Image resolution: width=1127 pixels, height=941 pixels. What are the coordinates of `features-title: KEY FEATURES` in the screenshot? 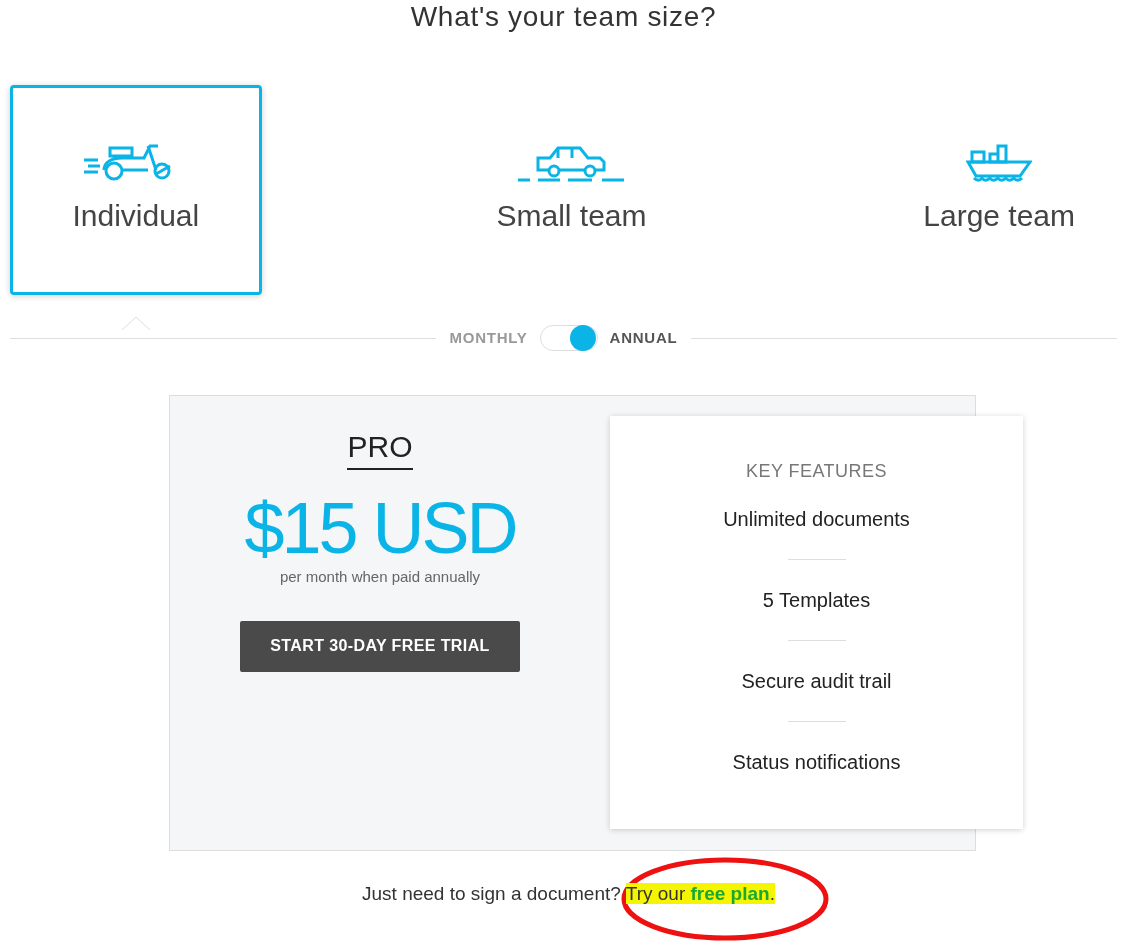 It's located at (816, 471).